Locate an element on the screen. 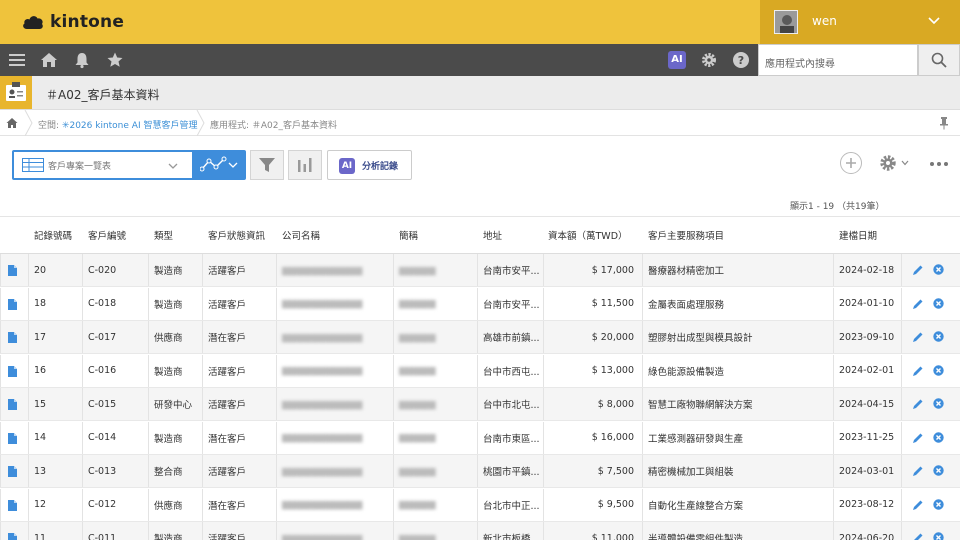 This screenshot has height=540, width=960. app-settings-button is located at coordinates (894, 163).